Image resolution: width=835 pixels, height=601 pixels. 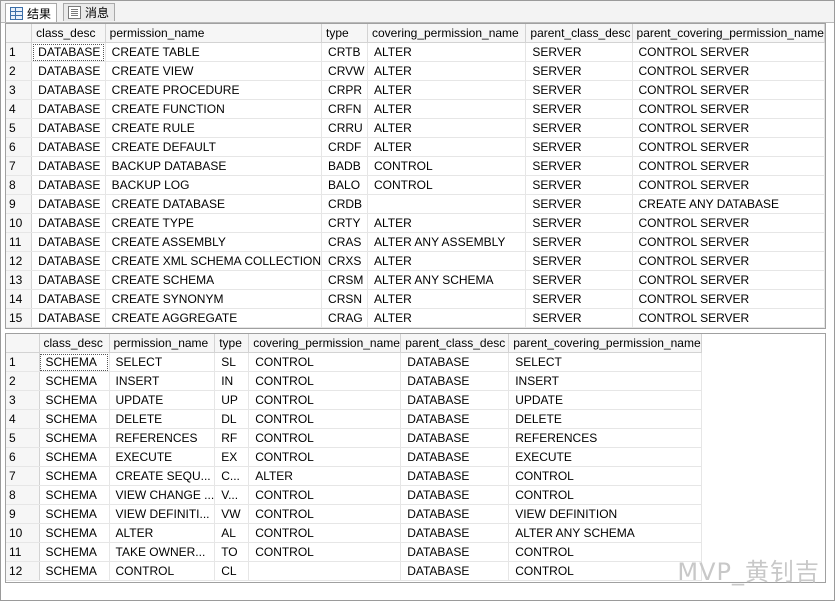 What do you see at coordinates (344, 204) in the screenshot?
I see `cell-type: CRDB` at bounding box center [344, 204].